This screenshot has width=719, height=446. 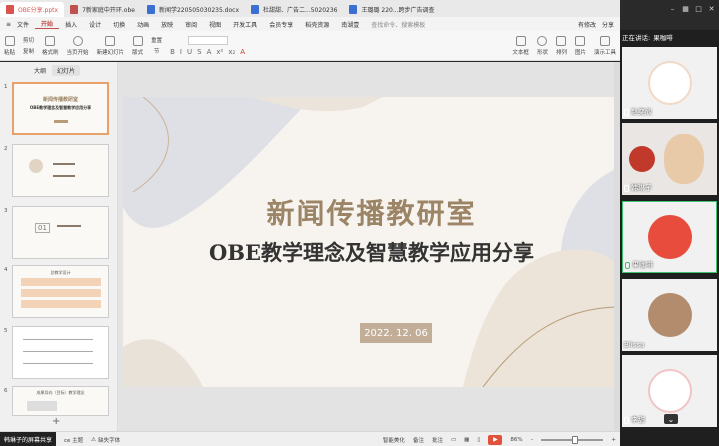 What do you see at coordinates (580, 45) in the screenshot?
I see `picture-button: 图片` at bounding box center [580, 45].